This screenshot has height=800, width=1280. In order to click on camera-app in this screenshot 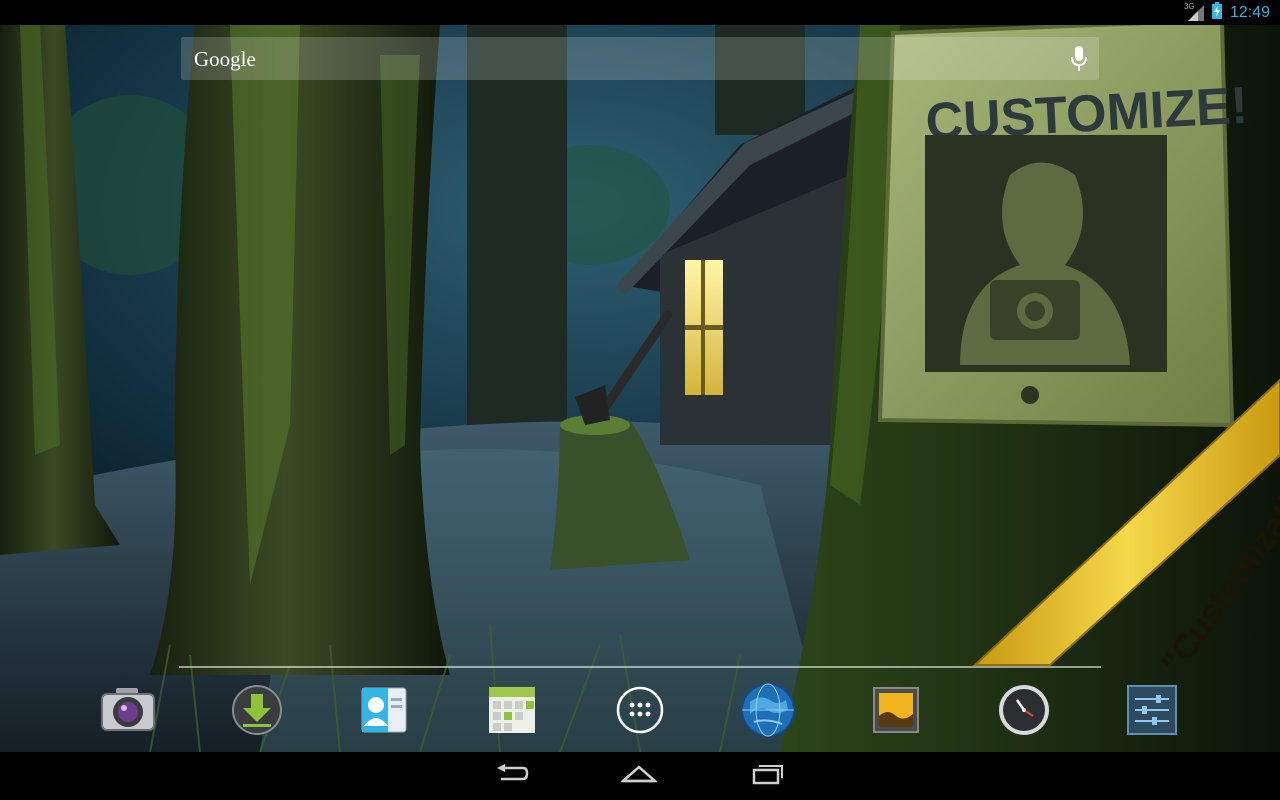, I will do `click(128, 712)`.